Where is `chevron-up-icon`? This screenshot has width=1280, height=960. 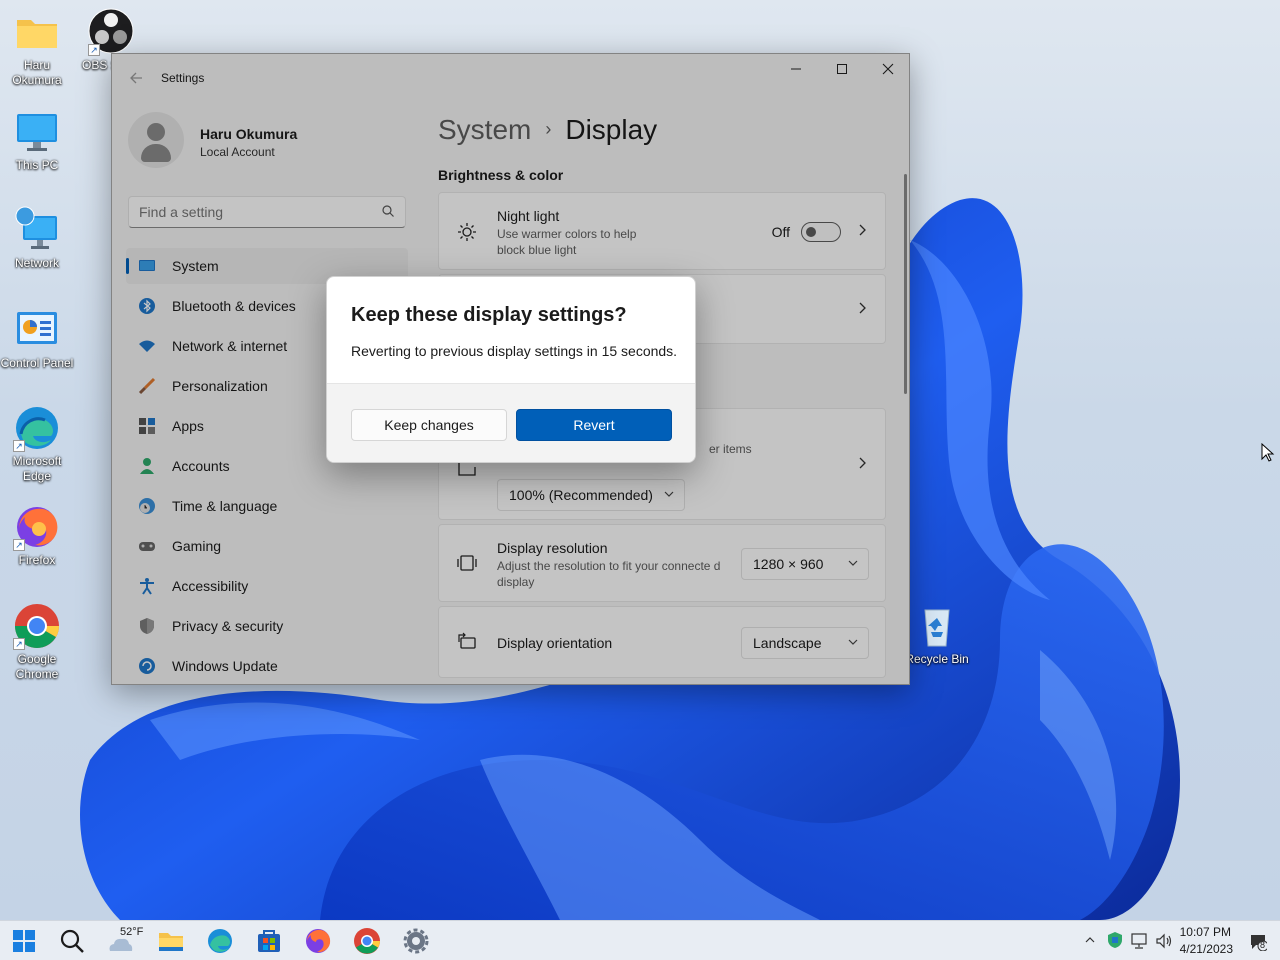 chevron-up-icon is located at coordinates (1090, 940).